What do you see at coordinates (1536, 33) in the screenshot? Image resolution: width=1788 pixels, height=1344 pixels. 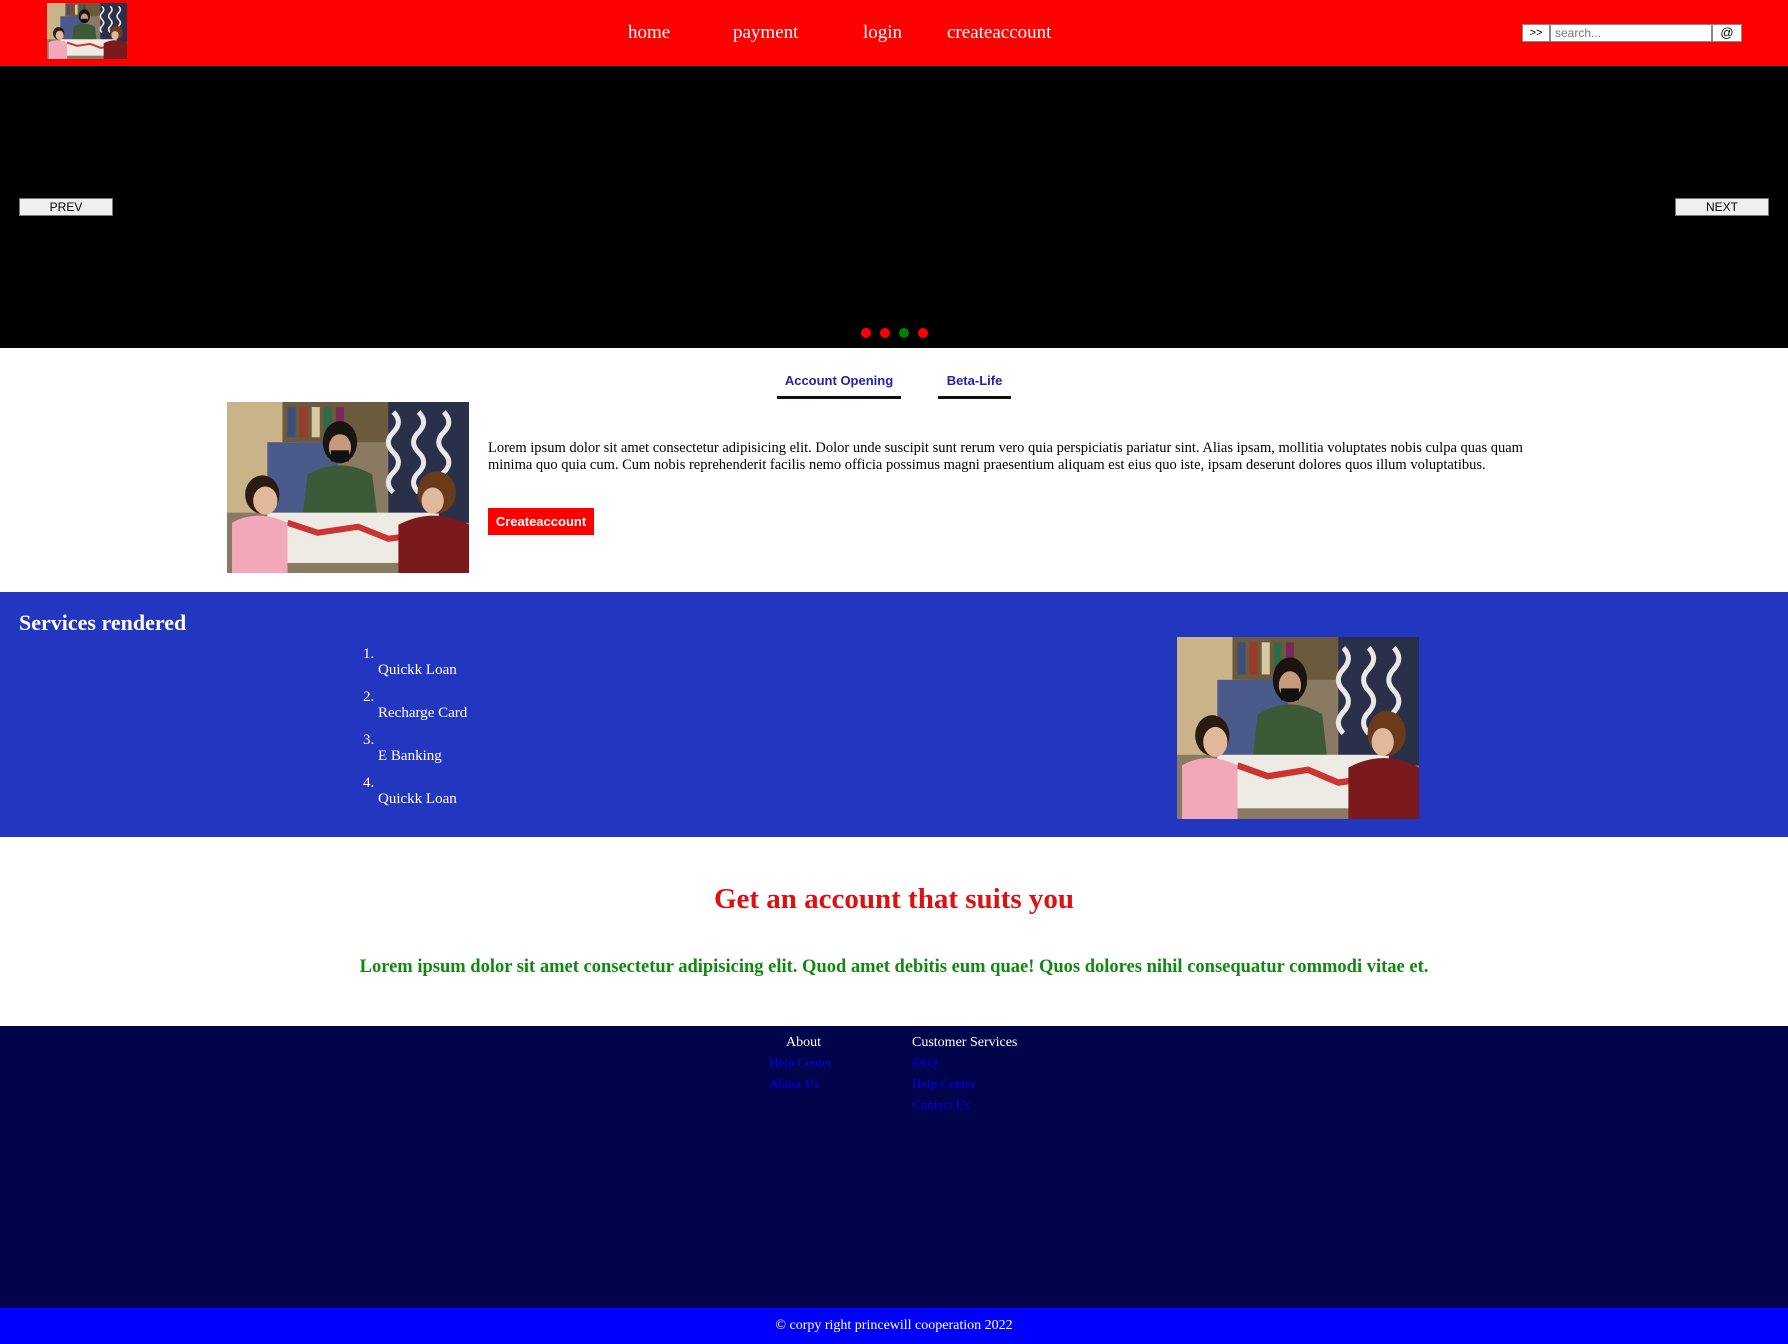 I see `search-go-button: >>` at bounding box center [1536, 33].